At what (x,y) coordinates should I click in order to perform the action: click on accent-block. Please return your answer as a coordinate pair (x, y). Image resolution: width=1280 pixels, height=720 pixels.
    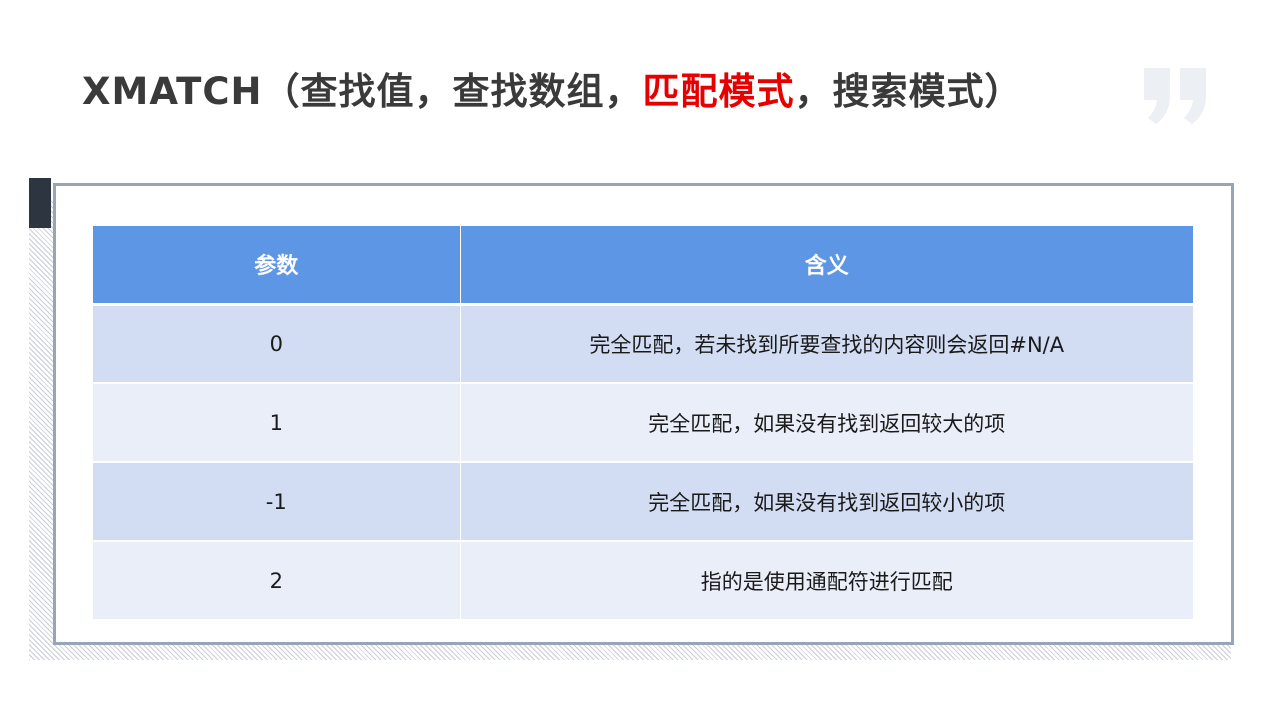
    Looking at the image, I should click on (40, 203).